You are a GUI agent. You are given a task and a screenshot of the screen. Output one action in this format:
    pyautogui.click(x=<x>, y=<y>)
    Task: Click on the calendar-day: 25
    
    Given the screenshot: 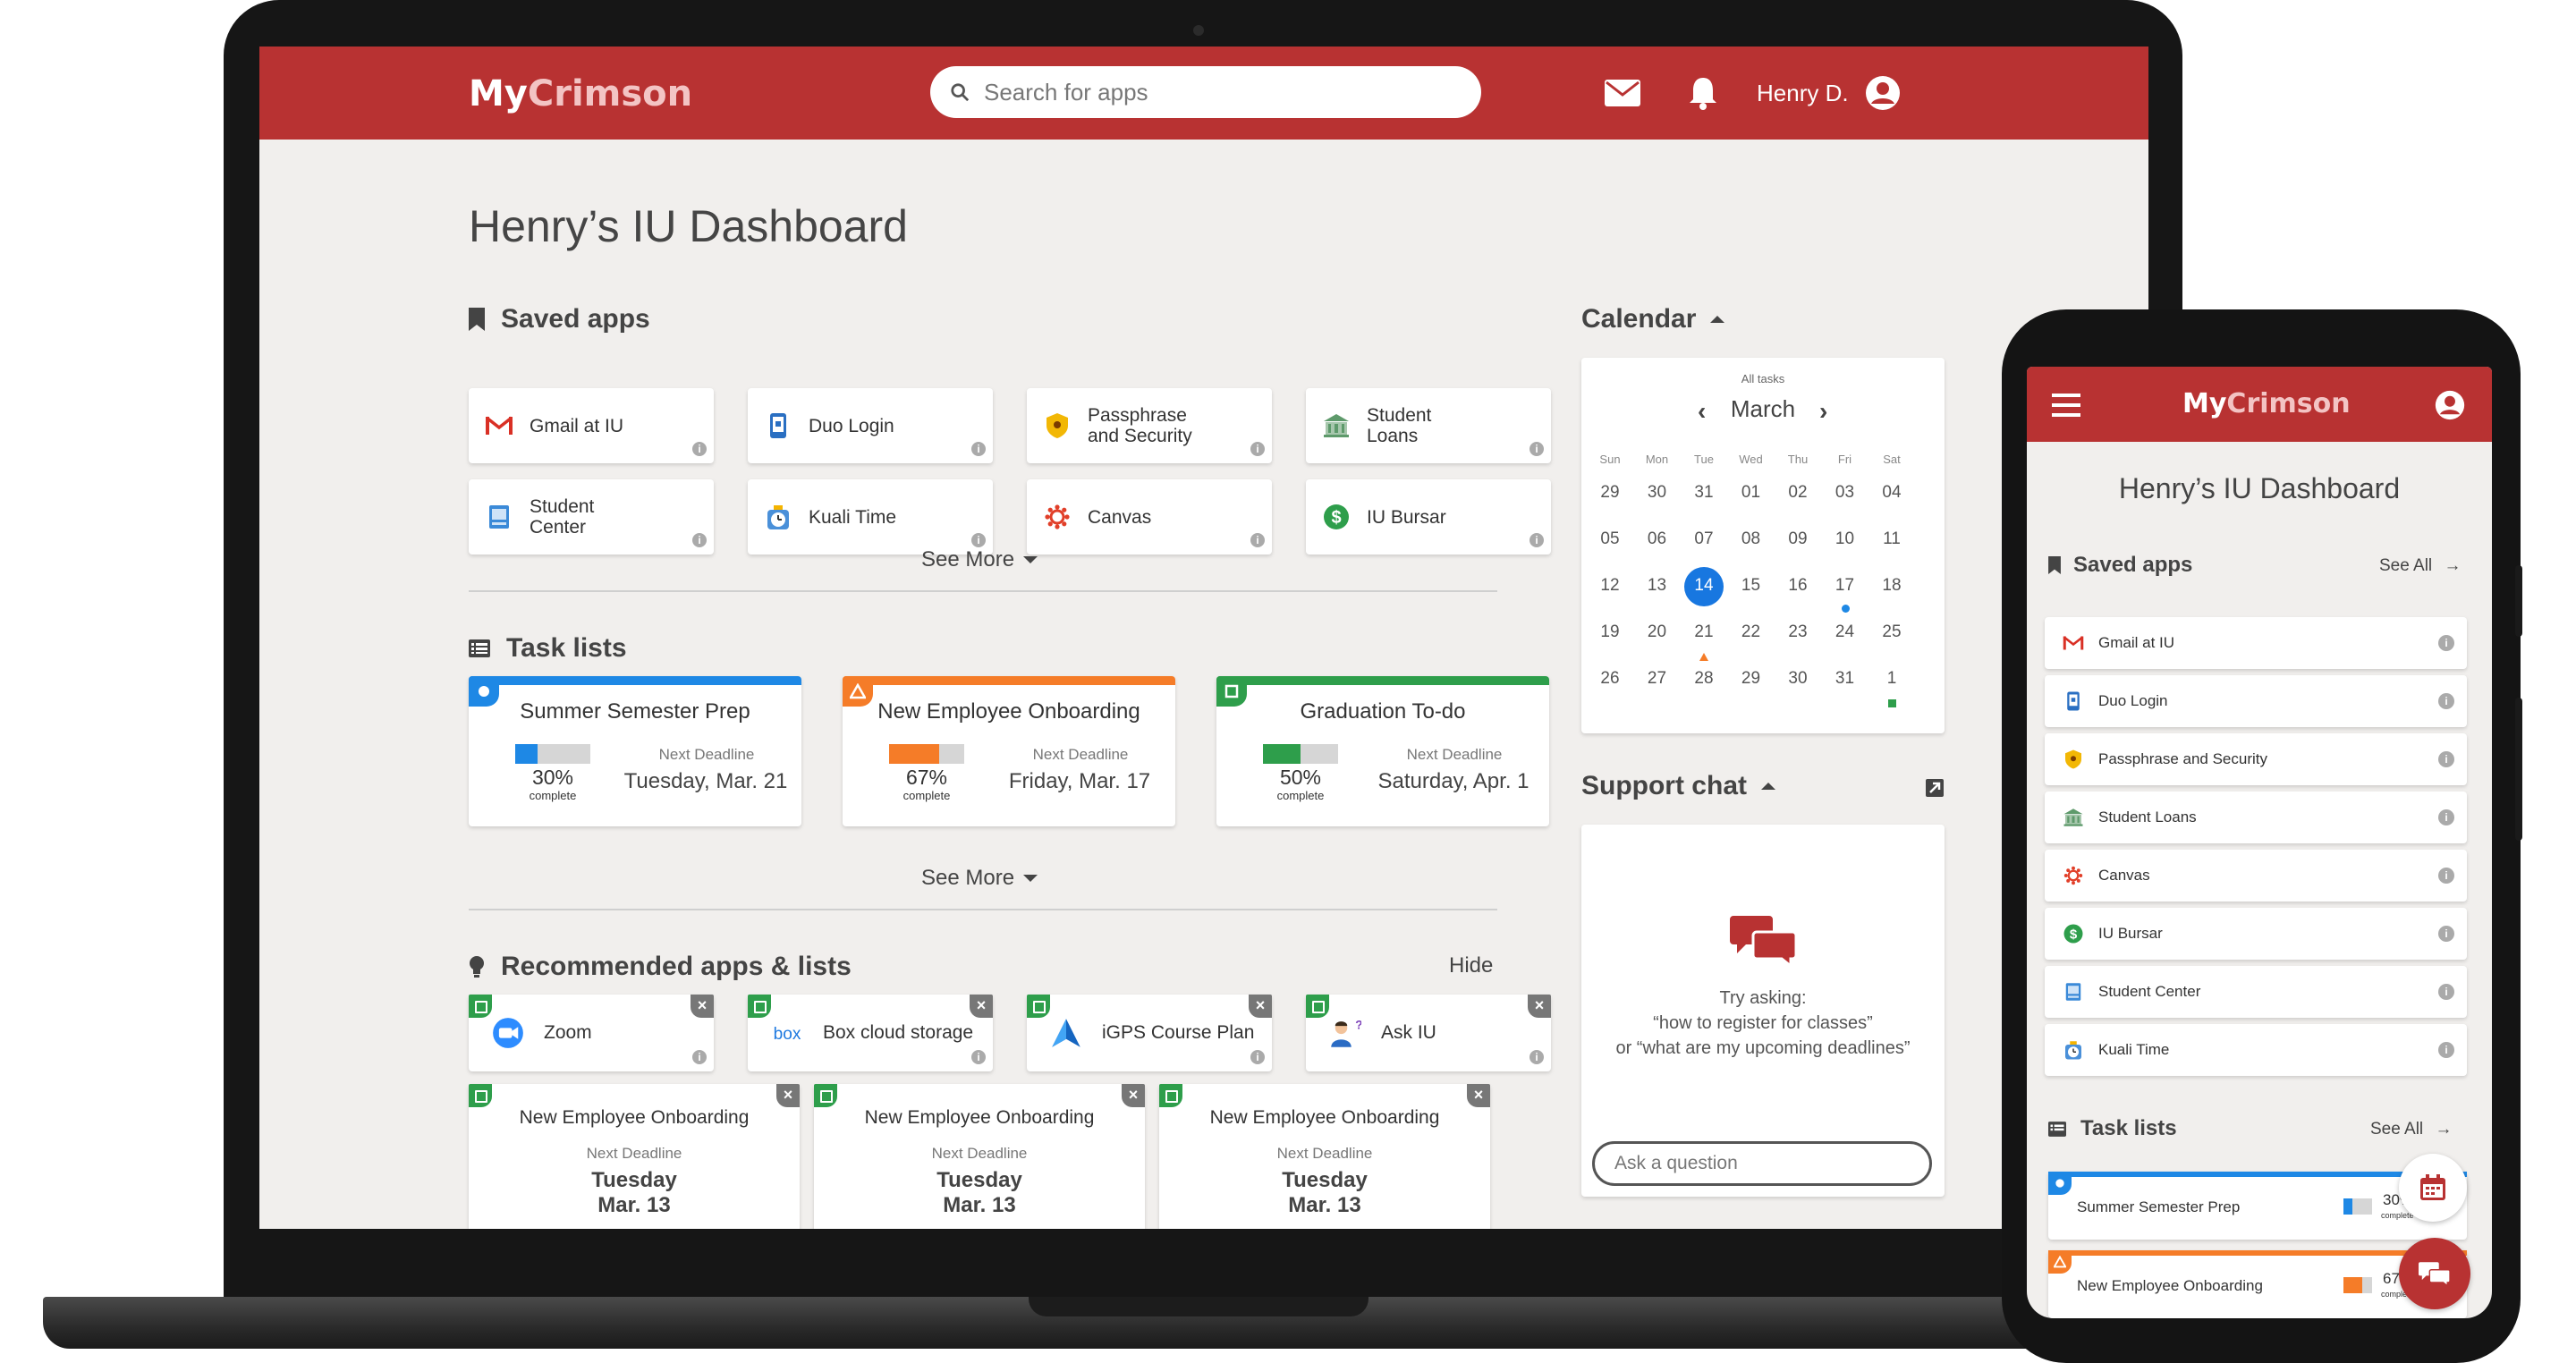 What is the action you would take?
    pyautogui.click(x=1892, y=632)
    